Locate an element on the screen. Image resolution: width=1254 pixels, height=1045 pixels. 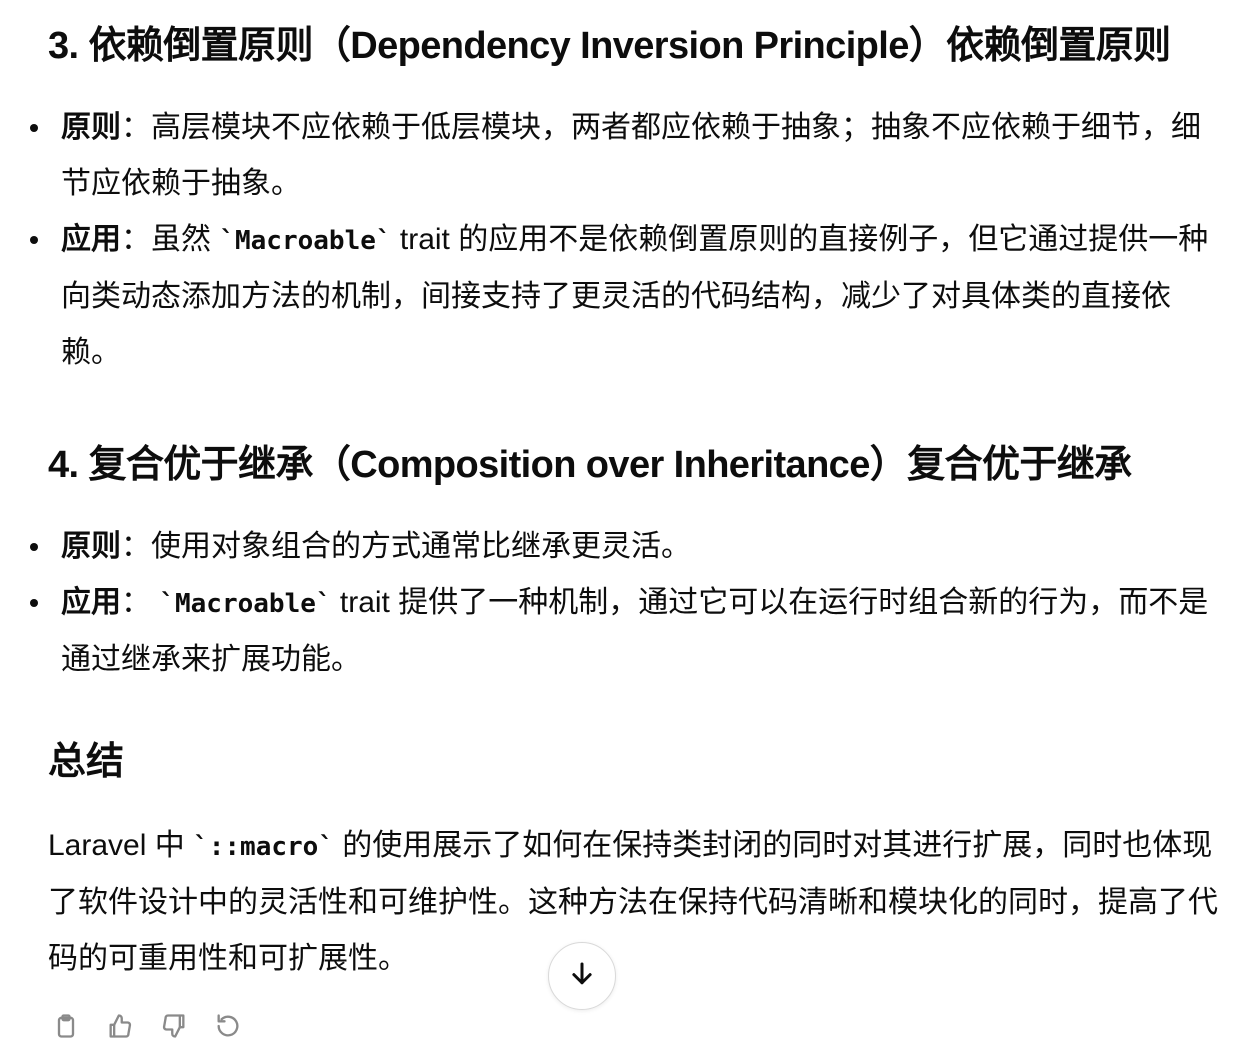
thumbs-down-button is located at coordinates (174, 1028).